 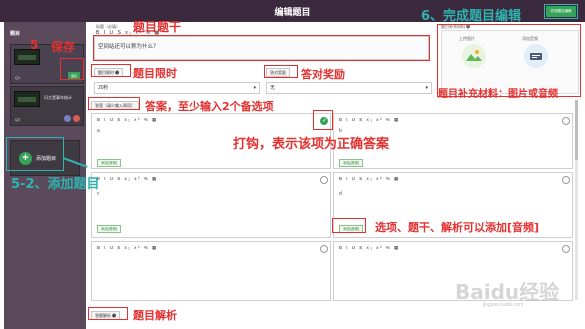 I want to click on question-preview-text: 闪大是事年结计, so click(x=58, y=97).